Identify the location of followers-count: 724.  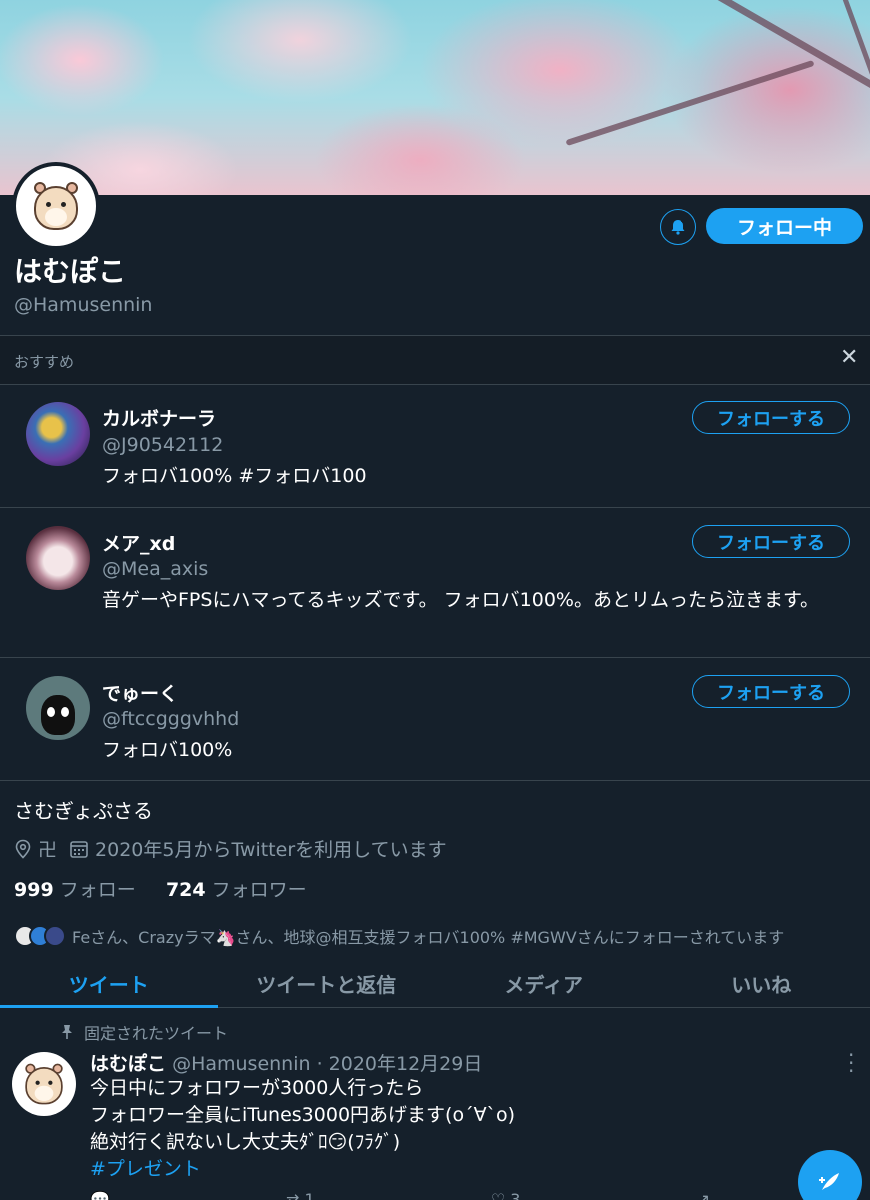
(185, 890).